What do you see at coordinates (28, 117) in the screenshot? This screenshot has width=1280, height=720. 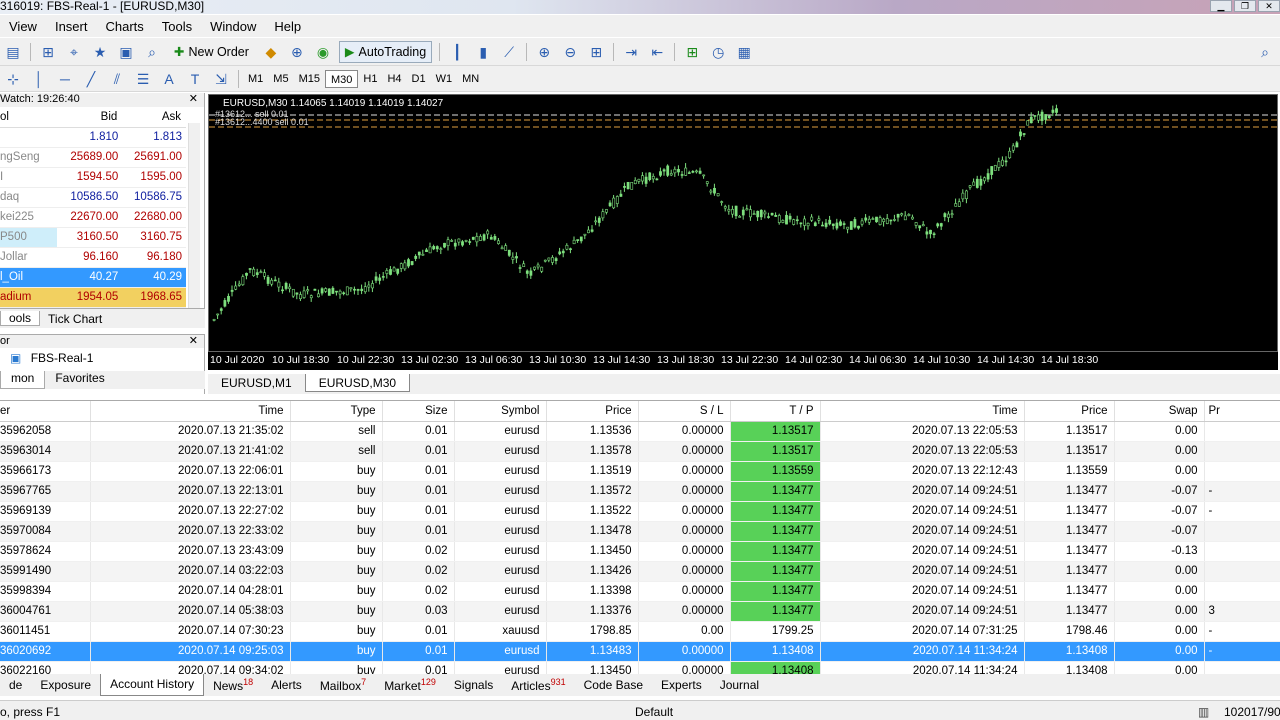 I see `col-symbol: ol` at bounding box center [28, 117].